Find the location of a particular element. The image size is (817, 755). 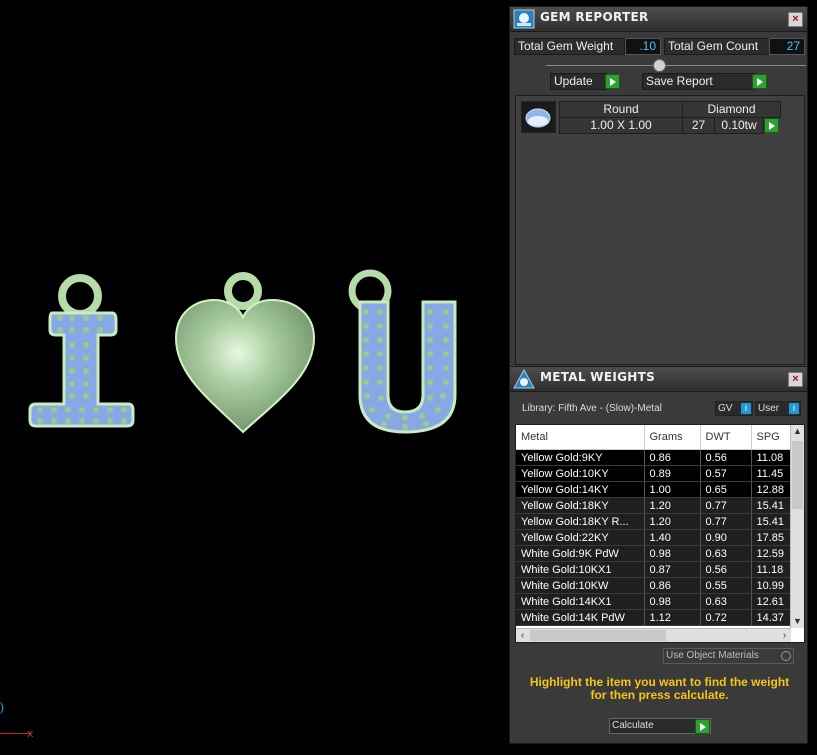

metal-weights-header: METAL WEIGHTS × is located at coordinates (658, 379).